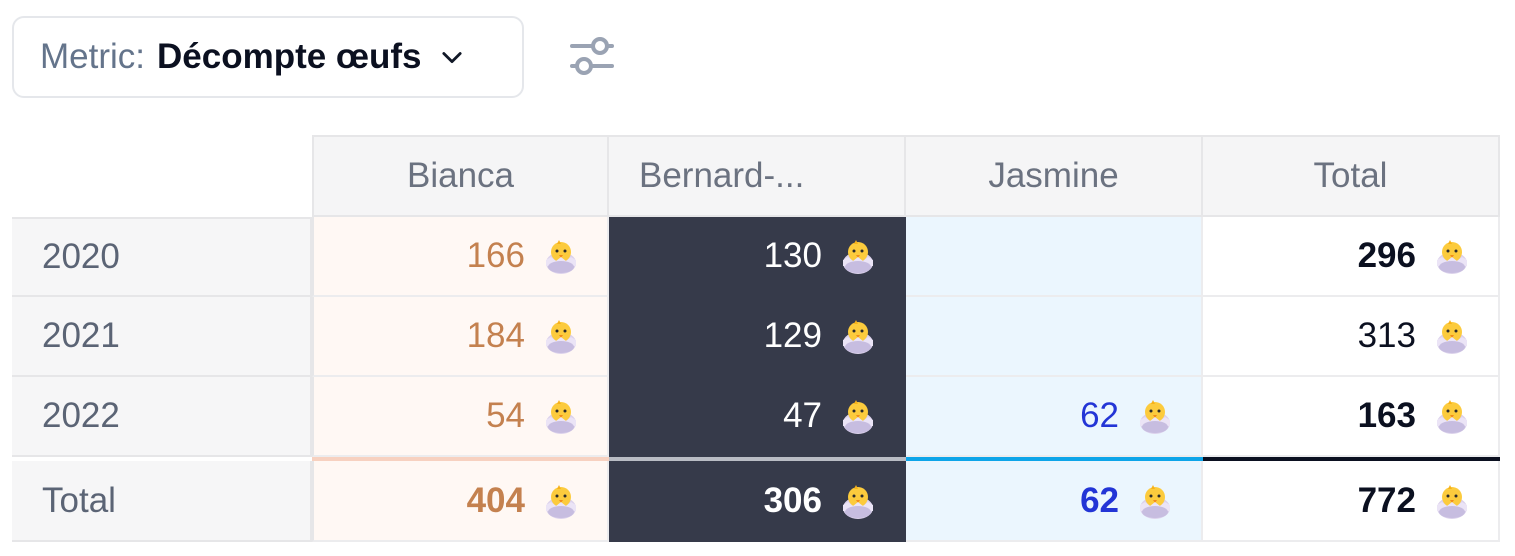  What do you see at coordinates (1386, 415) in the screenshot?
I see `value: 163` at bounding box center [1386, 415].